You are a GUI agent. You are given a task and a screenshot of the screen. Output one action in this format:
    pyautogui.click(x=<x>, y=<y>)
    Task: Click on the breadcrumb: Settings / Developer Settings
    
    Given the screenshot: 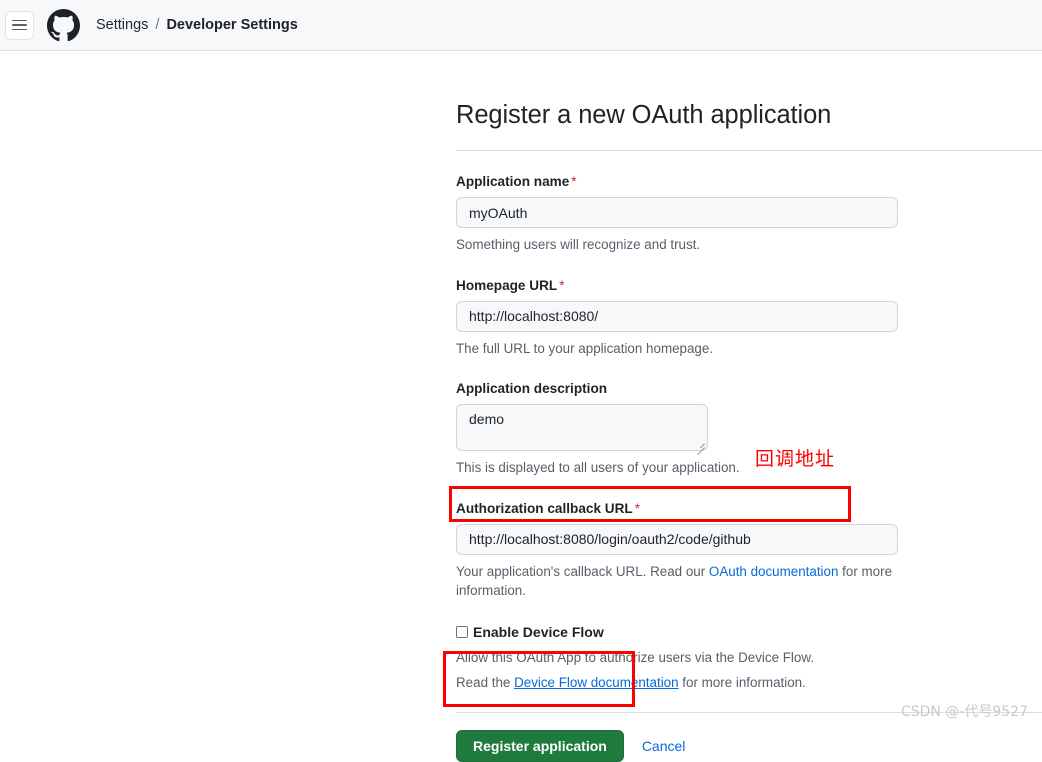 What is the action you would take?
    pyautogui.click(x=197, y=25)
    